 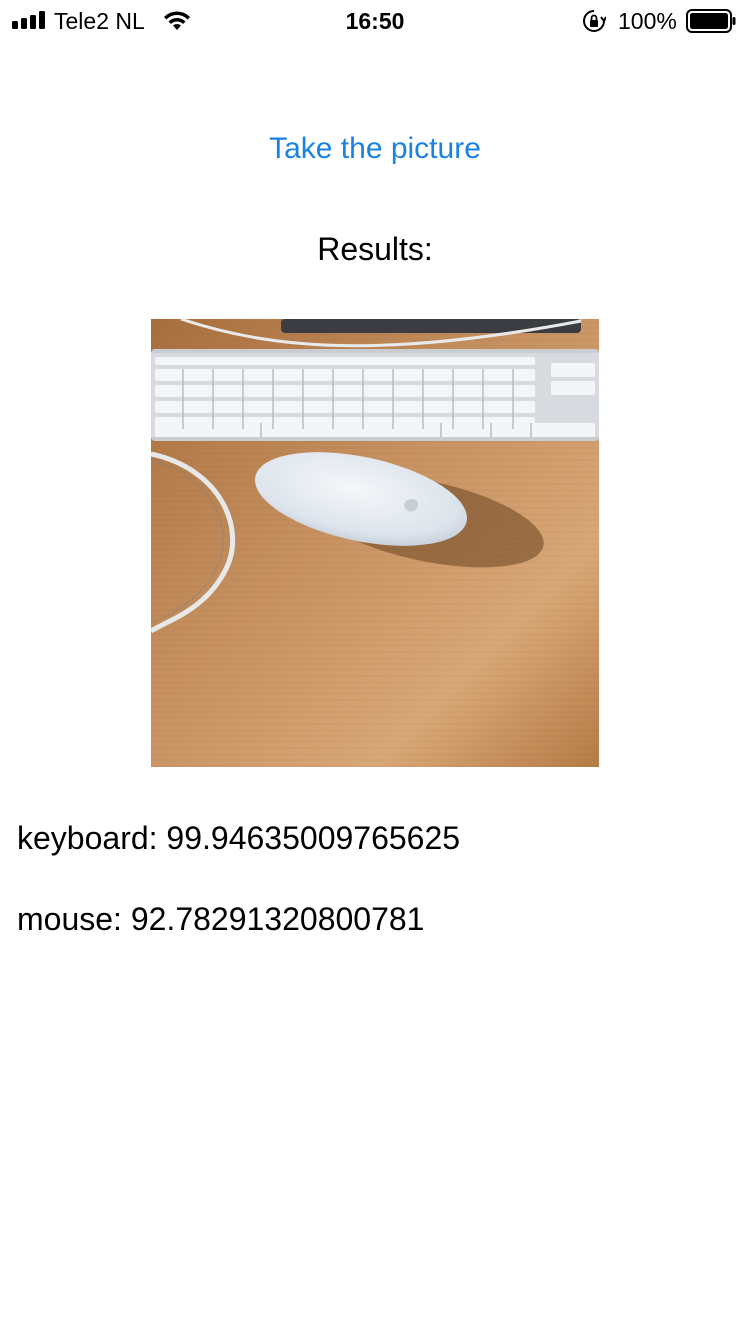 I want to click on take-picture-button: Take the picture, so click(x=375, y=149).